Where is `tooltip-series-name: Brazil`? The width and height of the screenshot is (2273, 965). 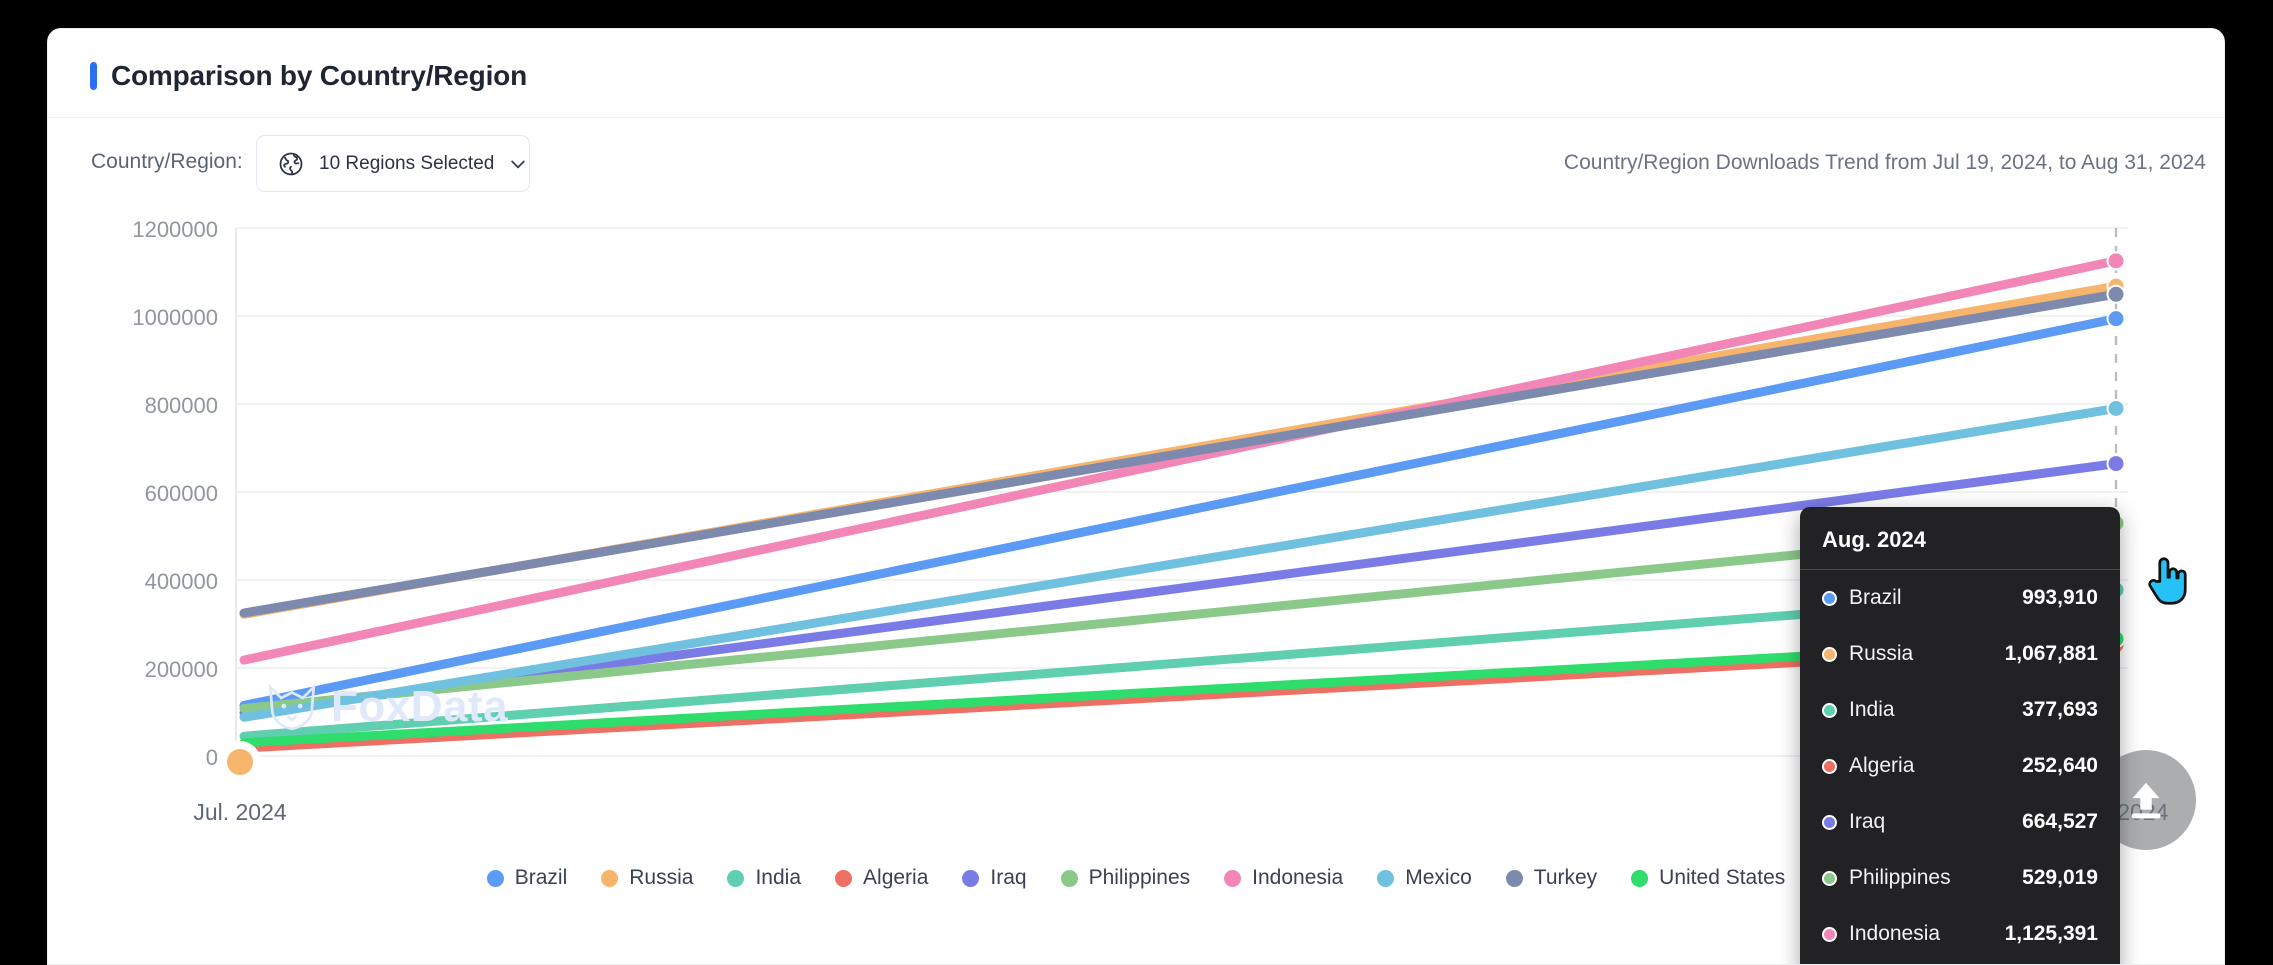 tooltip-series-name: Brazil is located at coordinates (1875, 597).